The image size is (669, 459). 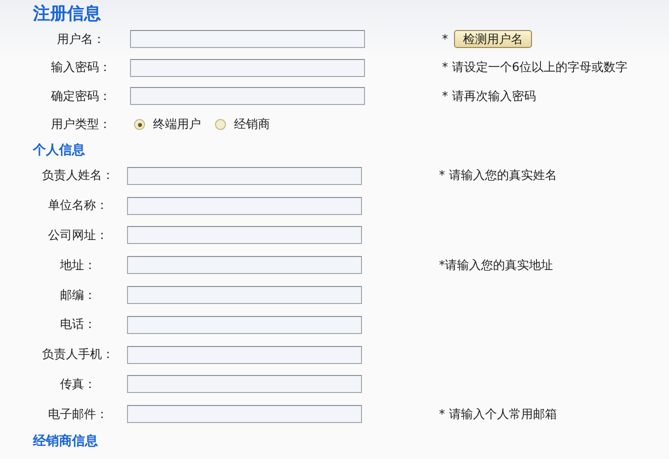 I want to click on field-label: 公司网址：, so click(x=78, y=235).